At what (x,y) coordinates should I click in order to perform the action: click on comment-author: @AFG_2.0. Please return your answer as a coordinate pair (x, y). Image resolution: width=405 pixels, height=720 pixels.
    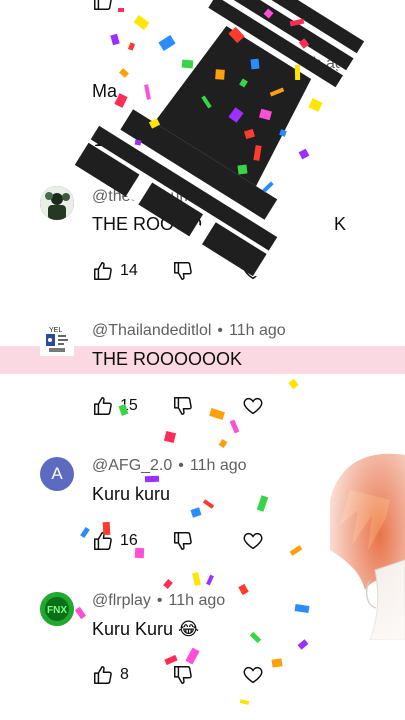
    Looking at the image, I should click on (132, 465).